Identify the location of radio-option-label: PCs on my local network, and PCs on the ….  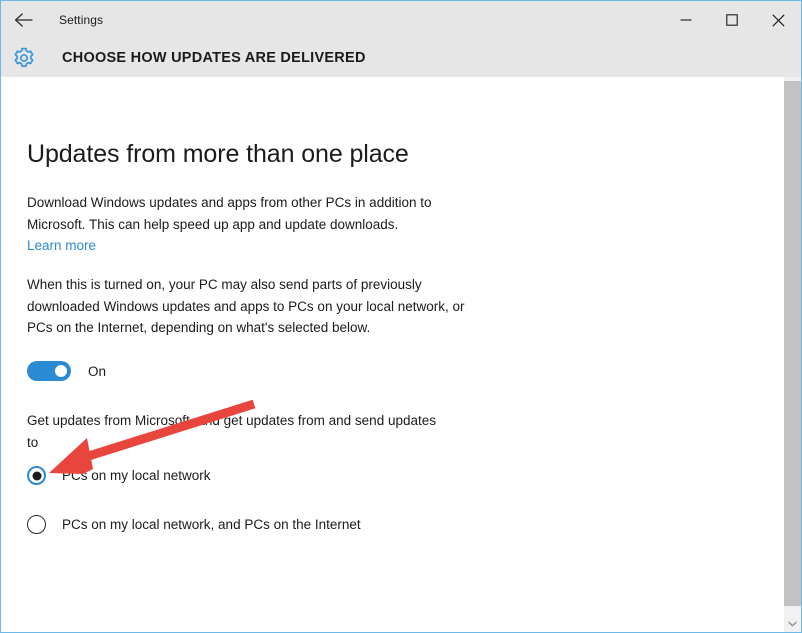
(211, 524).